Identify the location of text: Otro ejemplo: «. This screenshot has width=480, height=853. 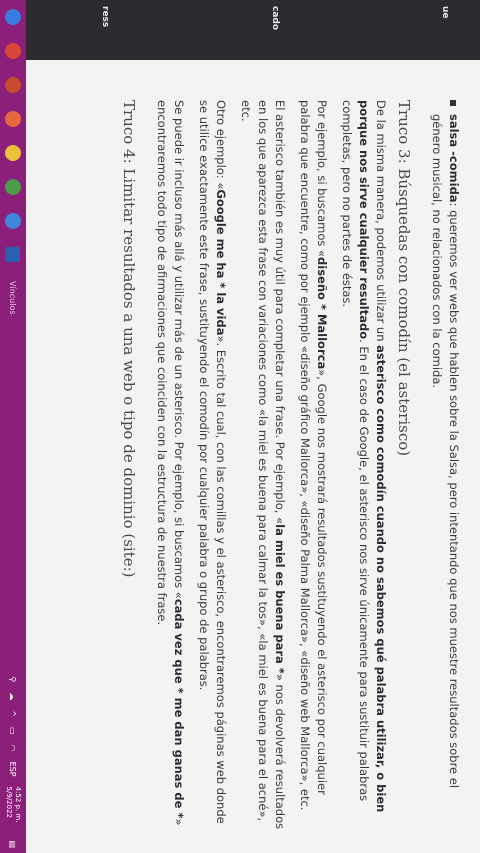
(221, 145).